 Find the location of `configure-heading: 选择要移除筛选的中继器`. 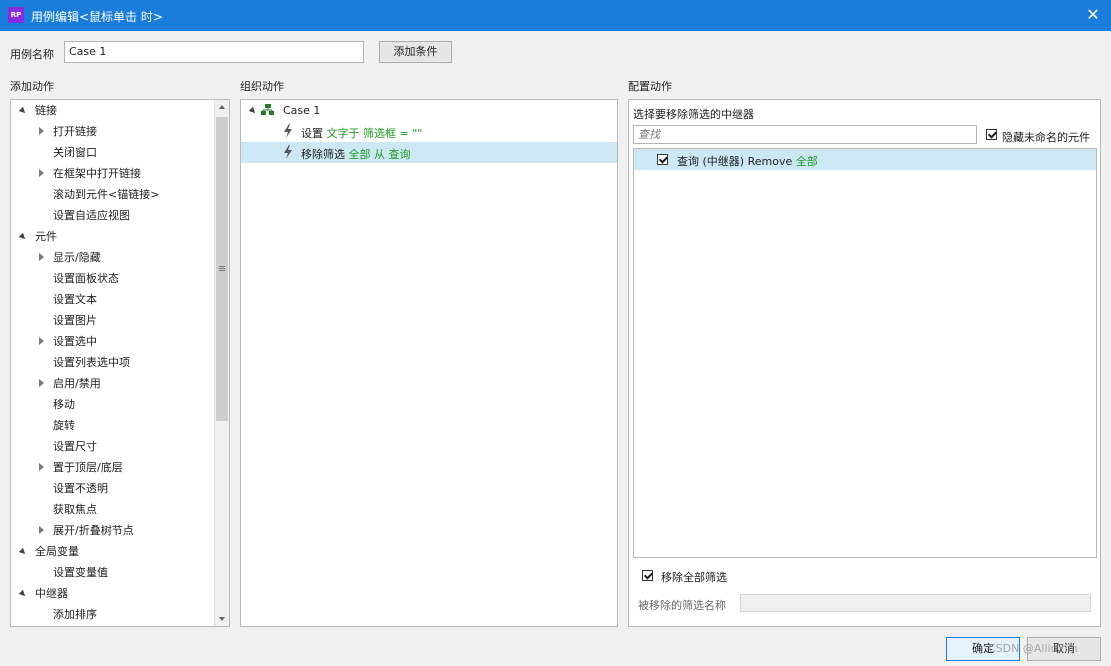

configure-heading: 选择要移除筛选的中继器 is located at coordinates (693, 114).